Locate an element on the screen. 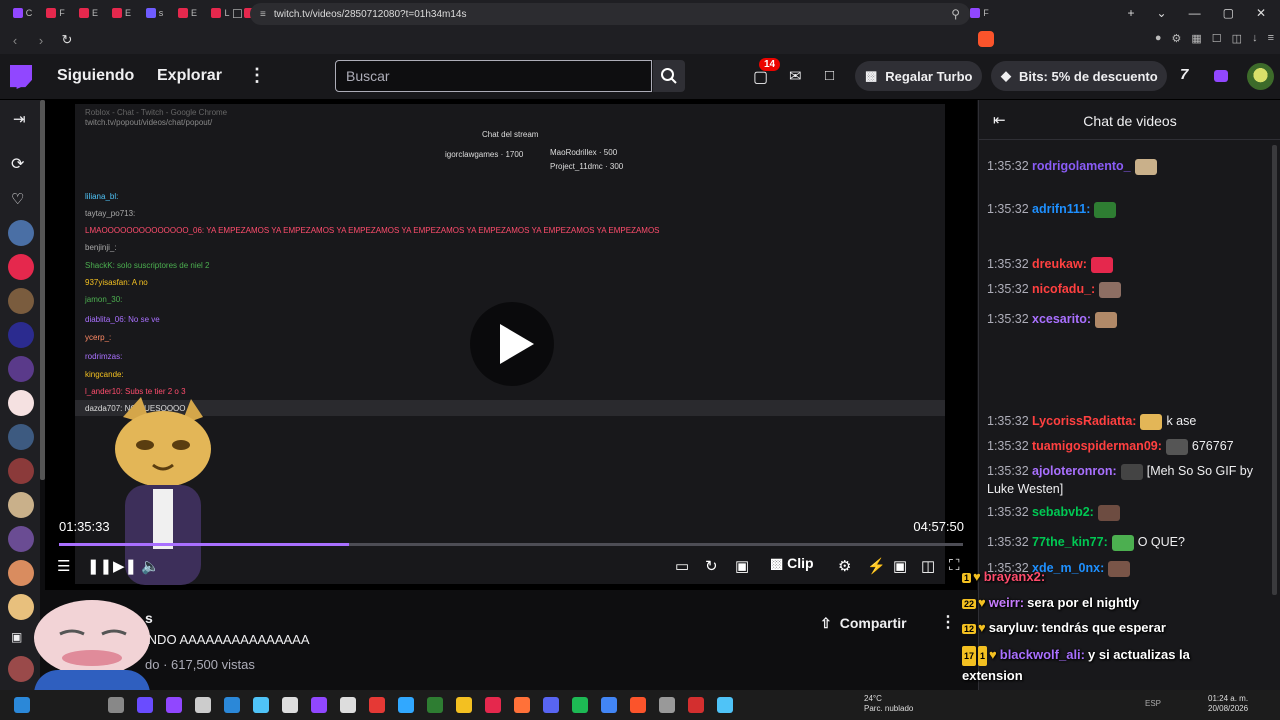 The image size is (1280, 720). close-window-button: ✕ is located at coordinates (1261, 13).